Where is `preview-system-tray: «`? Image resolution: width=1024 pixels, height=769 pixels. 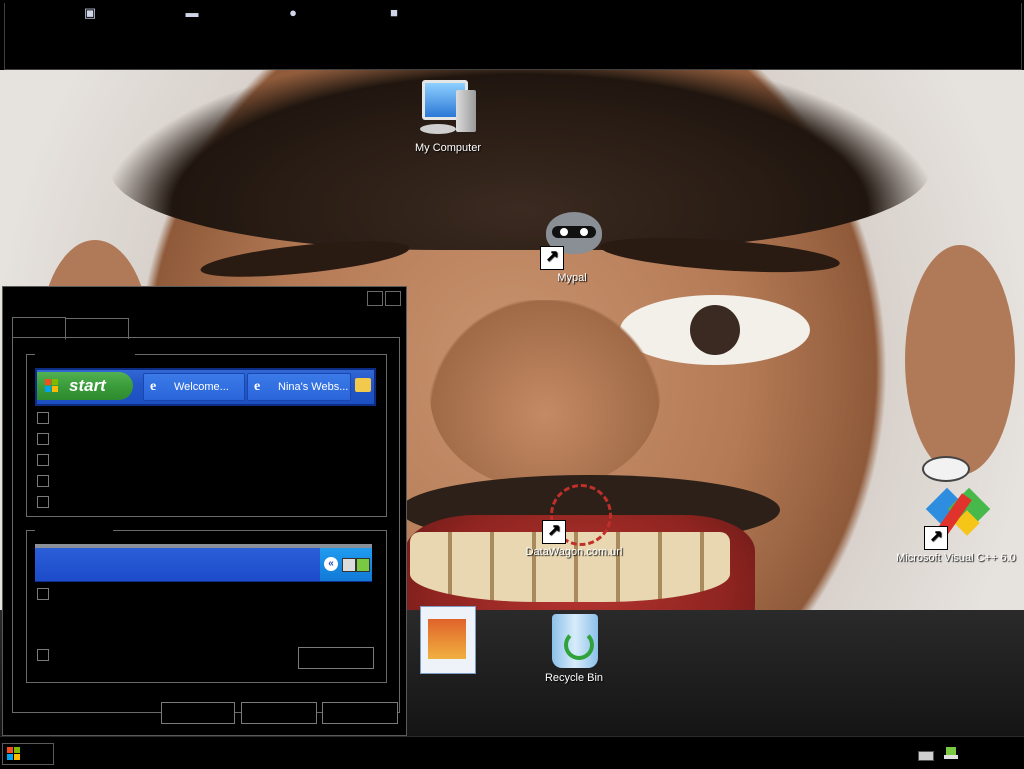
preview-system-tray: « is located at coordinates (346, 564).